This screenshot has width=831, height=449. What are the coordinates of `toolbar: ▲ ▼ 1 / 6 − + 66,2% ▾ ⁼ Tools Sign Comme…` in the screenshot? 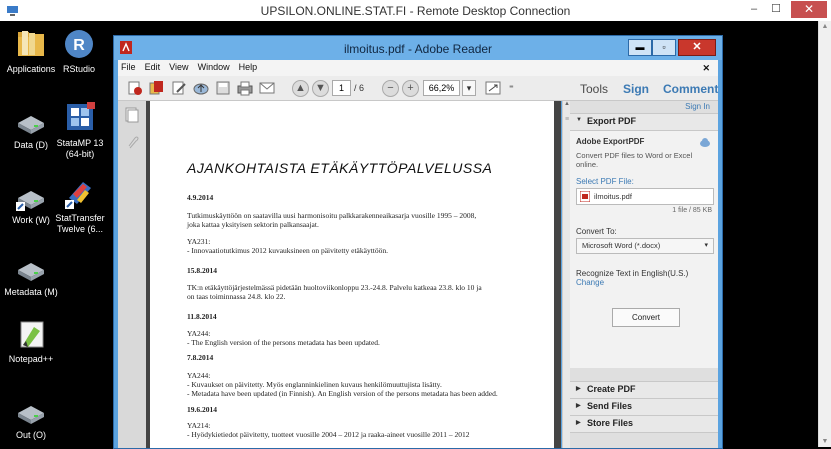 It's located at (418, 88).